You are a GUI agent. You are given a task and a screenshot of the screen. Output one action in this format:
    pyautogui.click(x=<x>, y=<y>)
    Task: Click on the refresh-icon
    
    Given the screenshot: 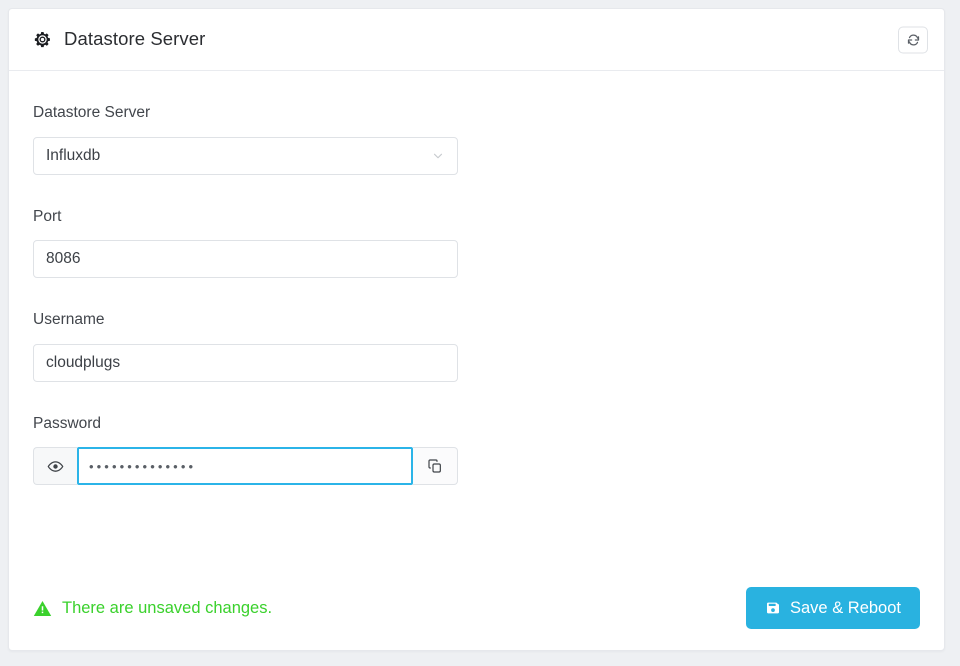 What is the action you would take?
    pyautogui.click(x=913, y=39)
    